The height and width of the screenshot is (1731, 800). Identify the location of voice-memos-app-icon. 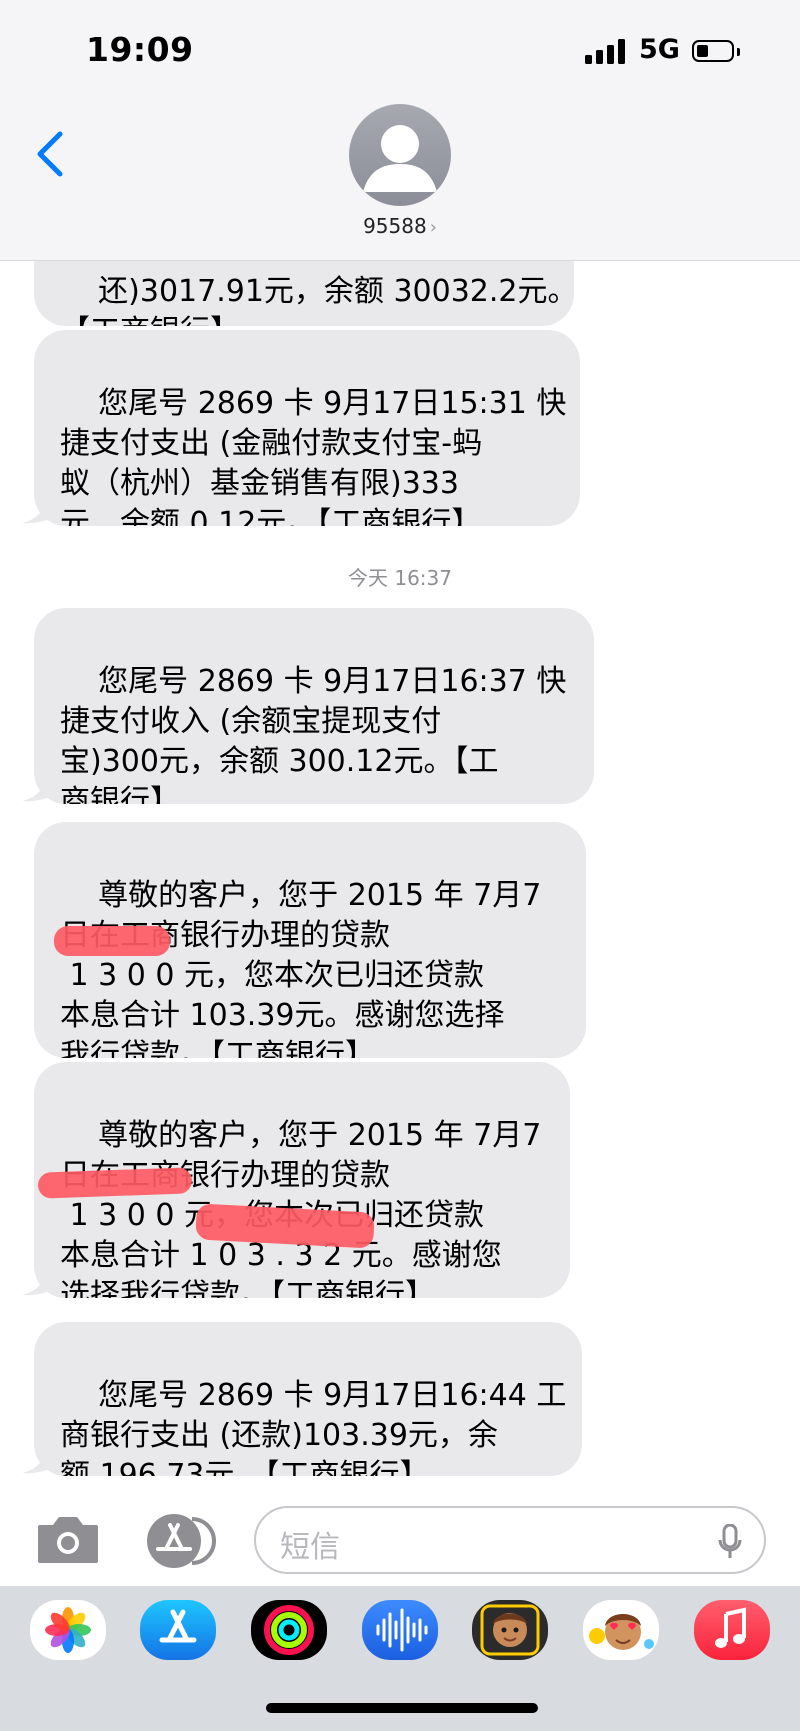
(400, 1630).